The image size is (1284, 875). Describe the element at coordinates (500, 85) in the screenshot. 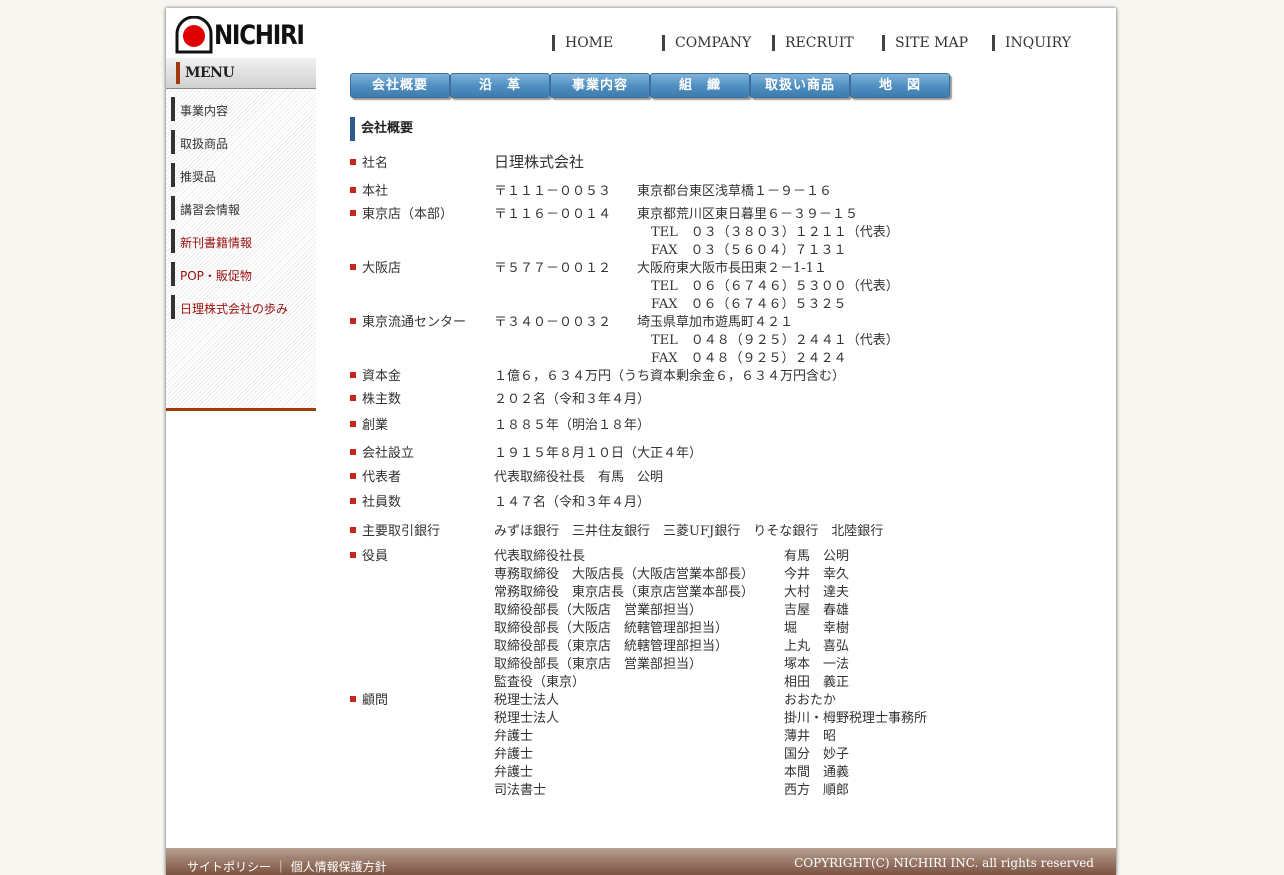

I see `tab-history: 沿 革` at that location.